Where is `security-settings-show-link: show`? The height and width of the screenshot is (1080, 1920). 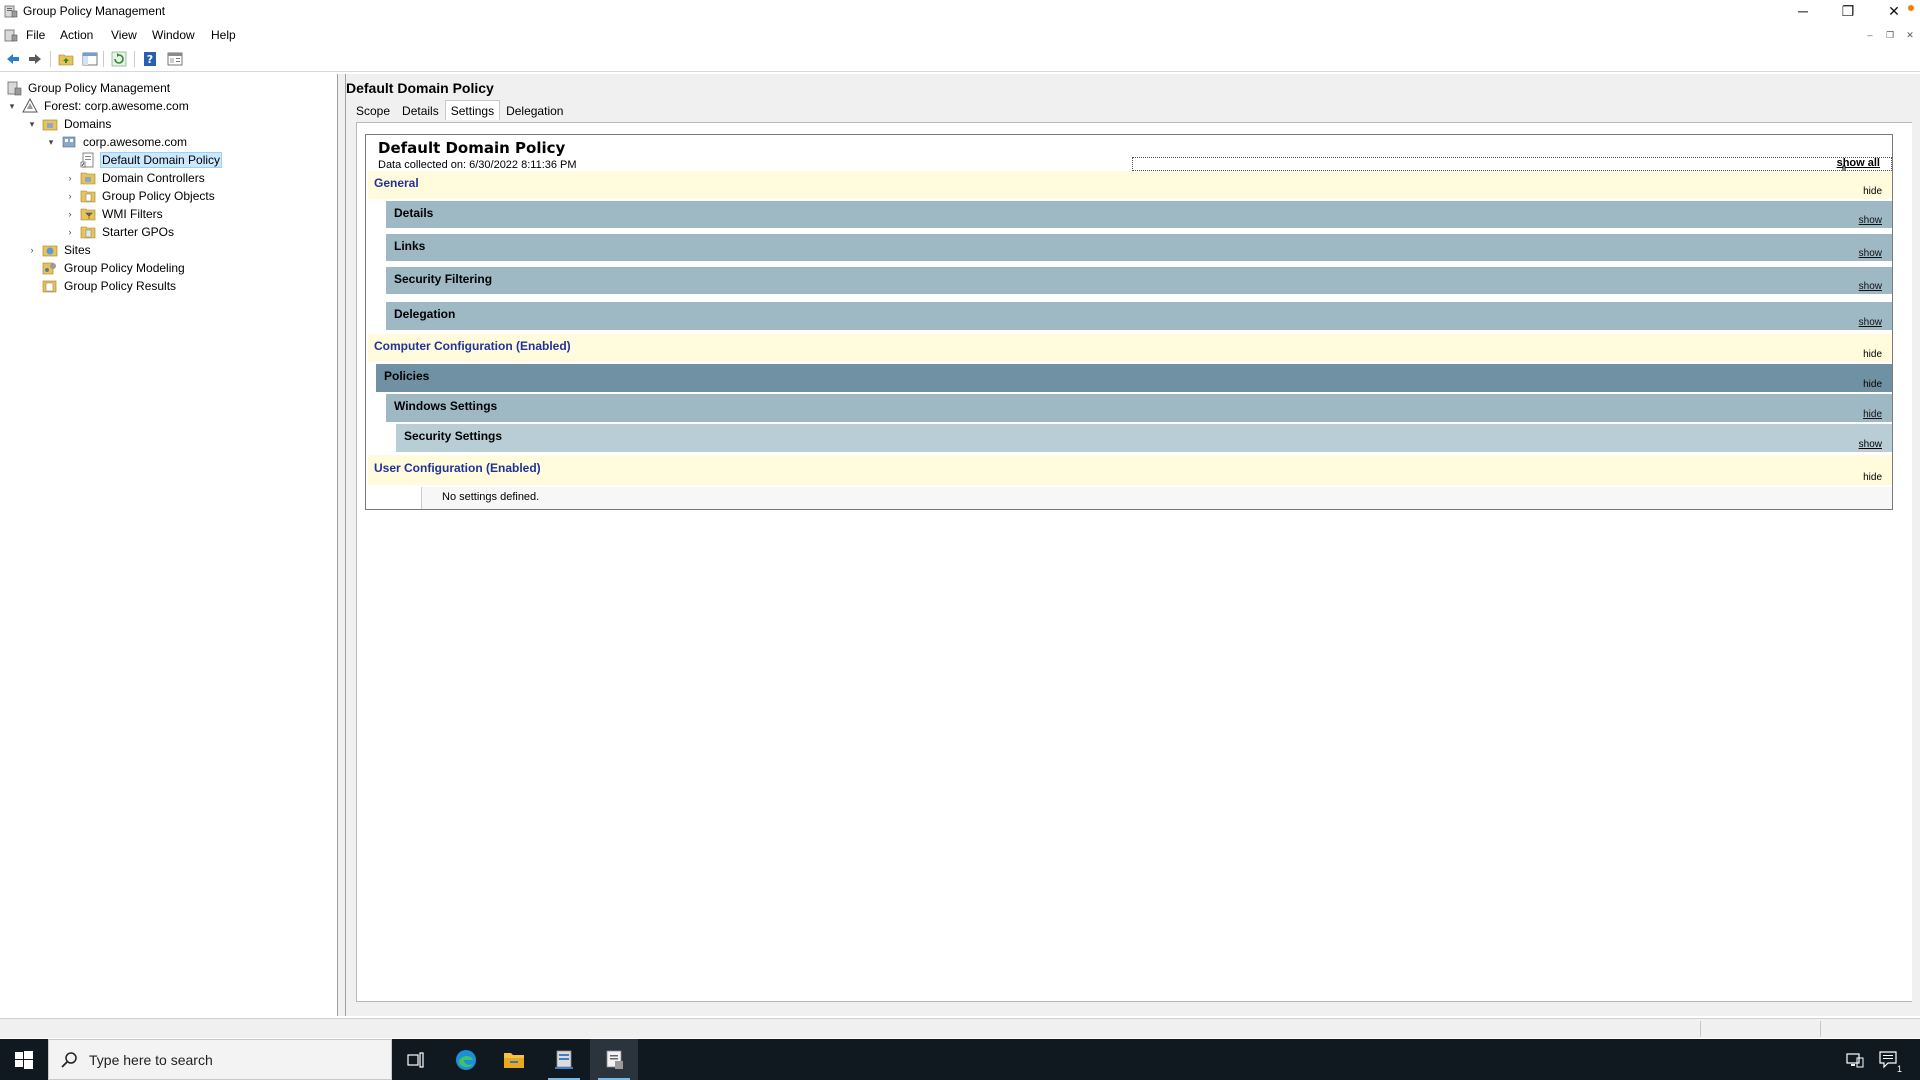 security-settings-show-link: show is located at coordinates (1870, 444).